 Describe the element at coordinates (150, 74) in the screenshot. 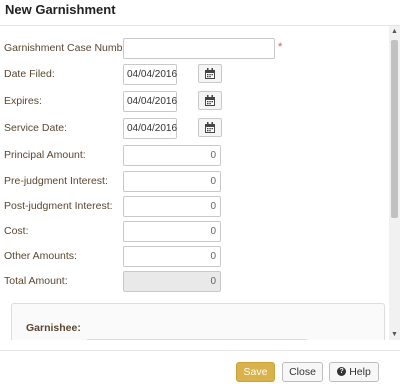

I see `date-filed-input: 04/04/2016` at that location.